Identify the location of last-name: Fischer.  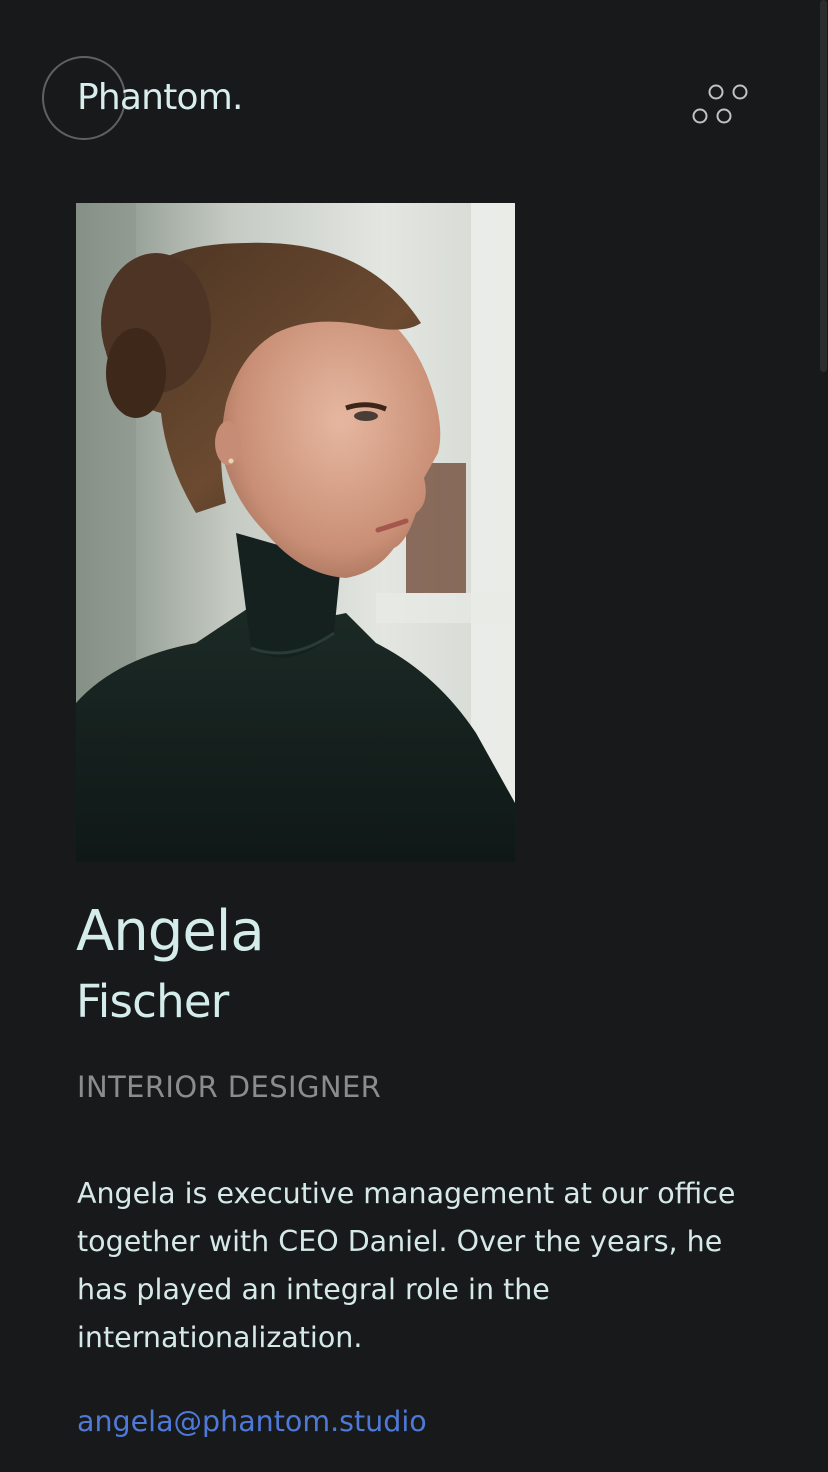
(152, 1001).